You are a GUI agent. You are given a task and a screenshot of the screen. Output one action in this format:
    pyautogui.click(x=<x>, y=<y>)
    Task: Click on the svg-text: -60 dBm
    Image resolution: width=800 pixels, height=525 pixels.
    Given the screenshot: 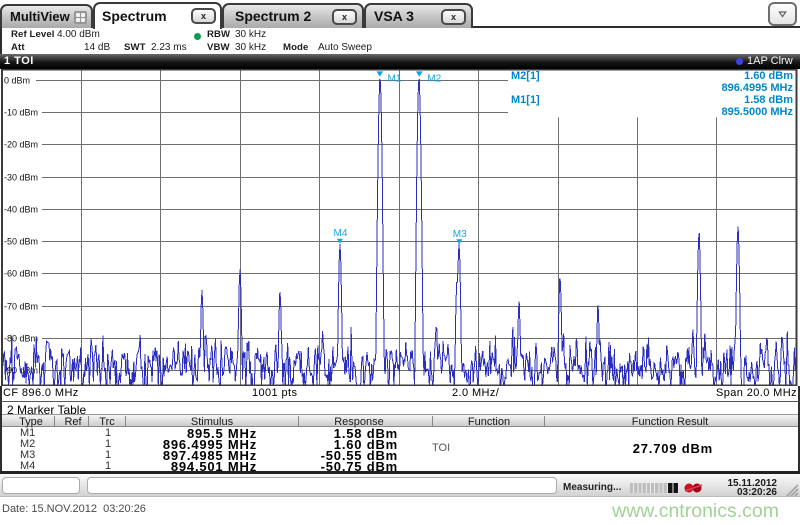 What is the action you would take?
    pyautogui.click(x=21, y=274)
    